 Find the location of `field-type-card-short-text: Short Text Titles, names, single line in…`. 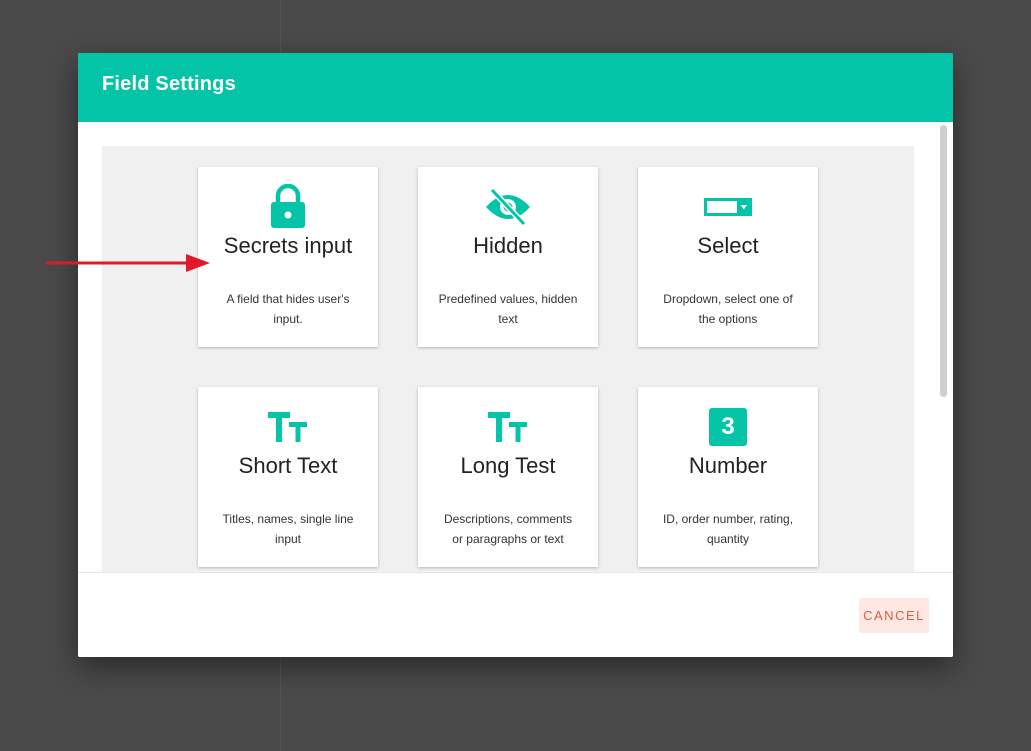

field-type-card-short-text: Short Text Titles, names, single line in… is located at coordinates (288, 477).